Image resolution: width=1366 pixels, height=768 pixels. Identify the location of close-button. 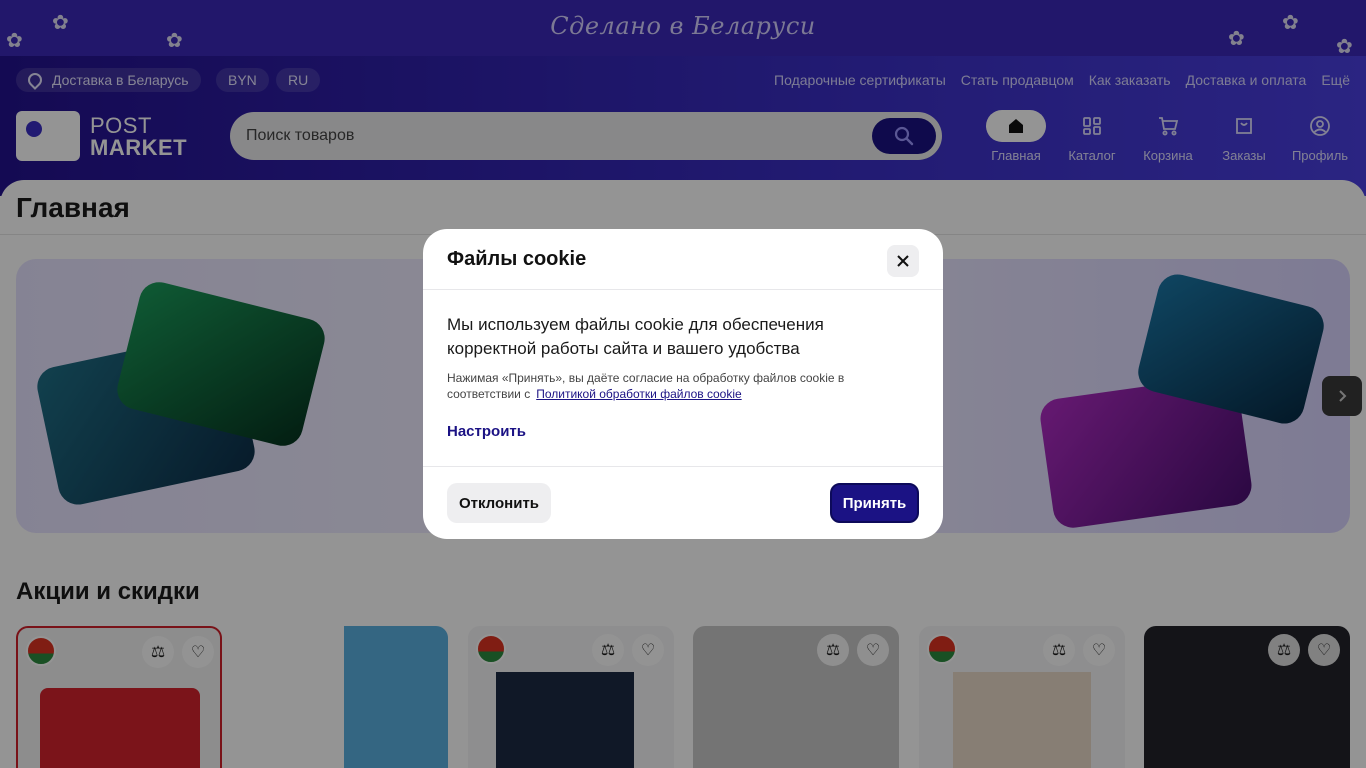
(903, 261).